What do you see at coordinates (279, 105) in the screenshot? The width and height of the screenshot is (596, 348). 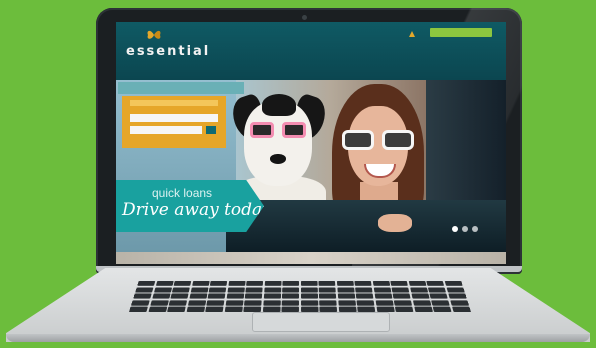 I see `dog-crown` at bounding box center [279, 105].